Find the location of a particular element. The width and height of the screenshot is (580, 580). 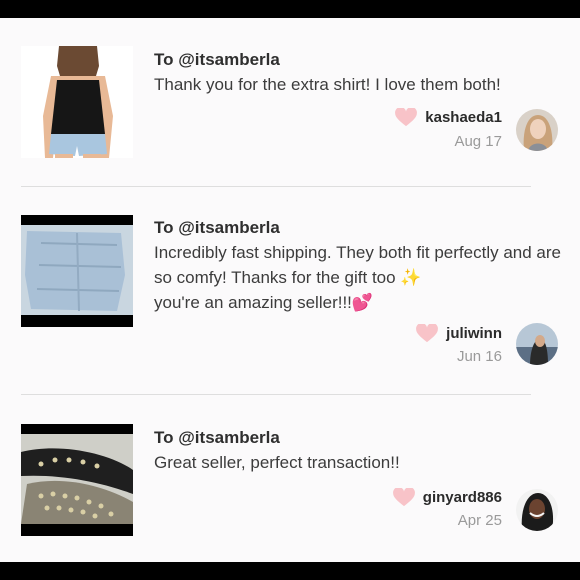

review-message-tail: you're an amazing seller!!! is located at coordinates (253, 302).